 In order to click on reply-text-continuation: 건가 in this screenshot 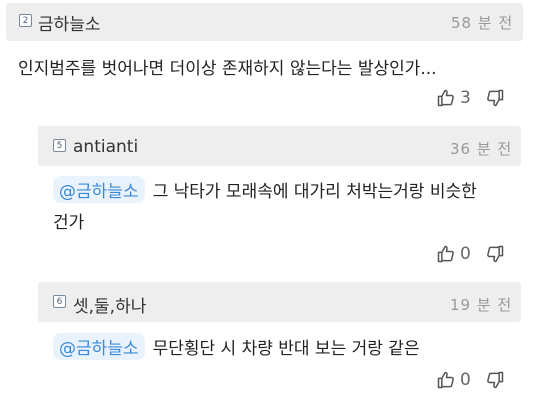, I will do `click(69, 223)`.